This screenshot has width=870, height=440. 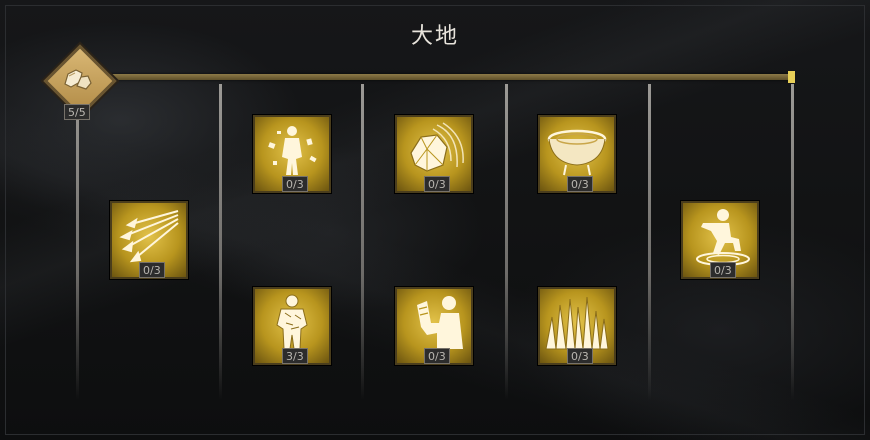 What do you see at coordinates (292, 154) in the screenshot?
I see `skill-node-shattering-warrior: 0/3` at bounding box center [292, 154].